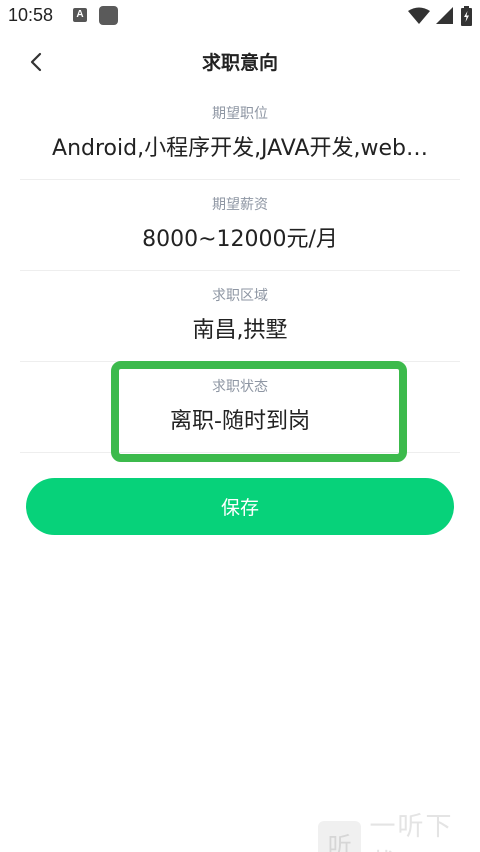 The height and width of the screenshot is (852, 480). I want to click on field-label: 期望薪资, so click(240, 205).